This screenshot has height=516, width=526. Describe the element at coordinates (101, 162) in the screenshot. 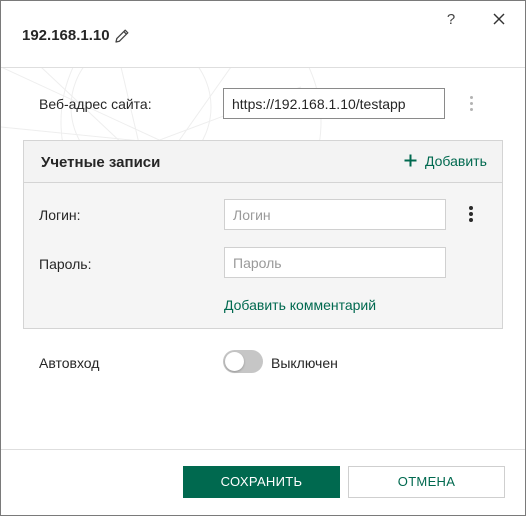

I see `accounts-title: Учетные записи` at that location.